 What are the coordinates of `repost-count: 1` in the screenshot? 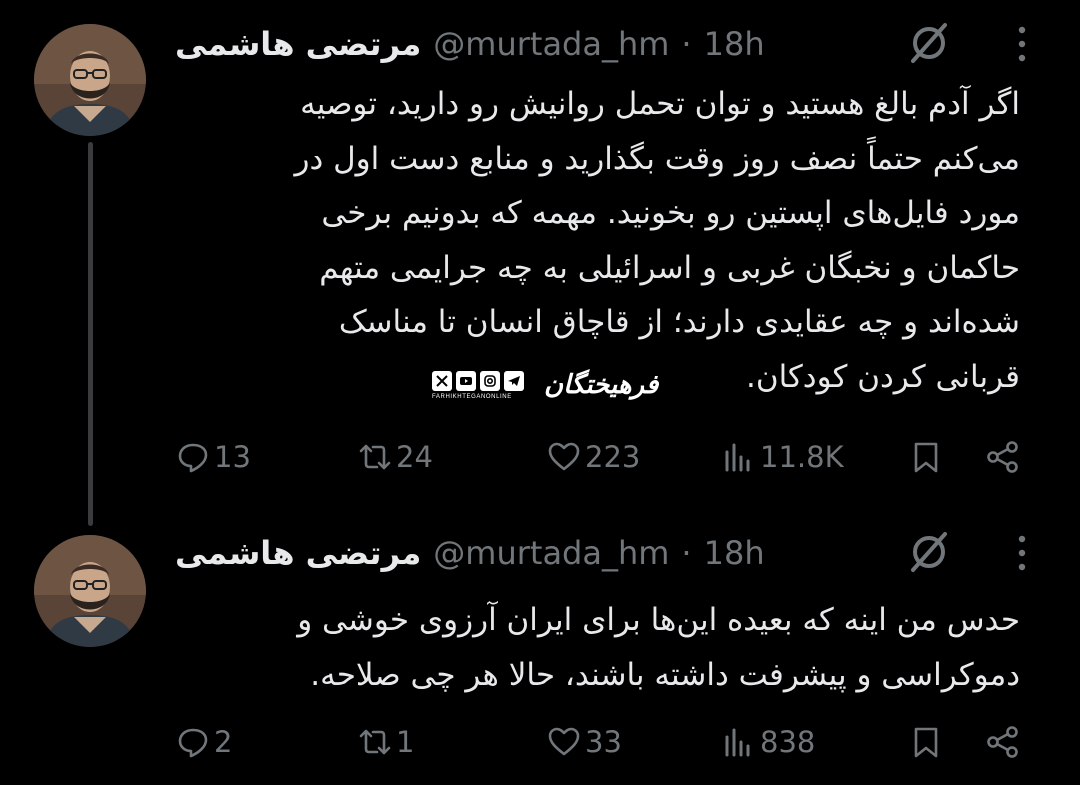 It's located at (405, 742).